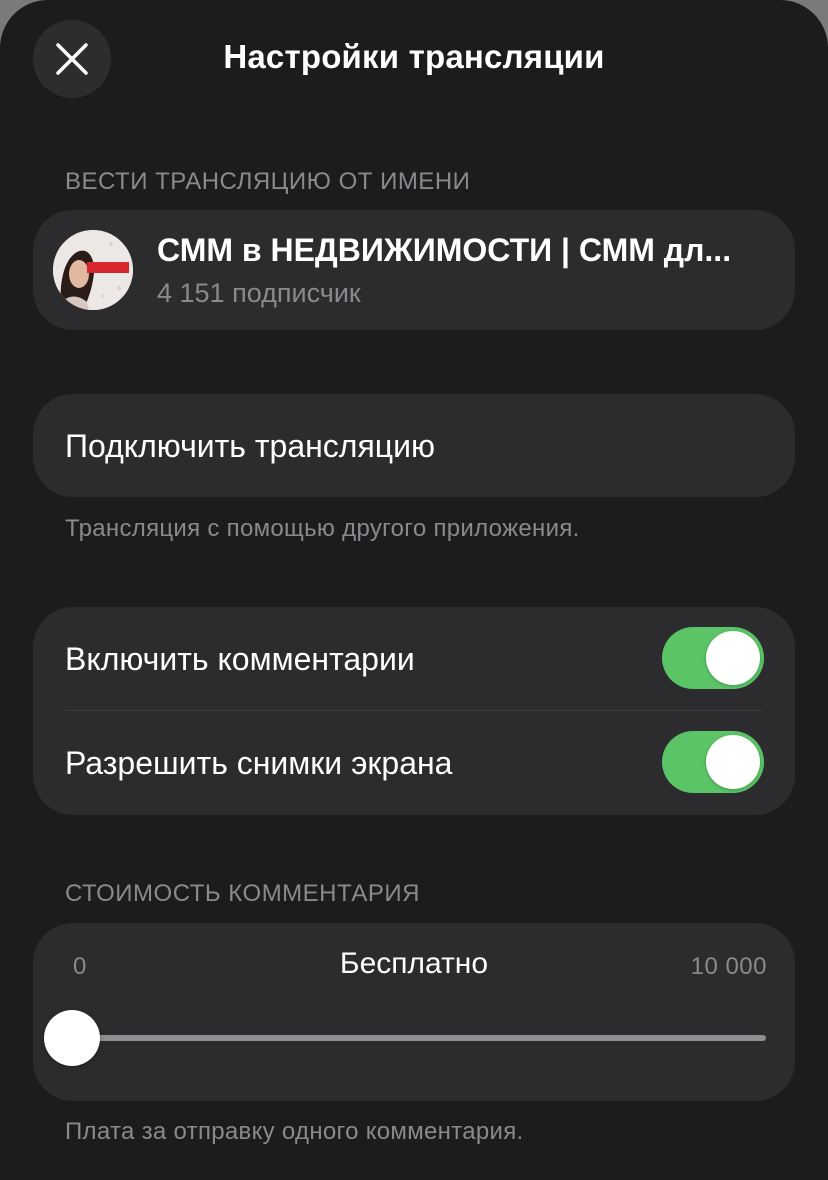 Image resolution: width=828 pixels, height=1180 pixels. I want to click on comment-price-slider-card: 0 Бесплатно 10 000, so click(414, 1012).